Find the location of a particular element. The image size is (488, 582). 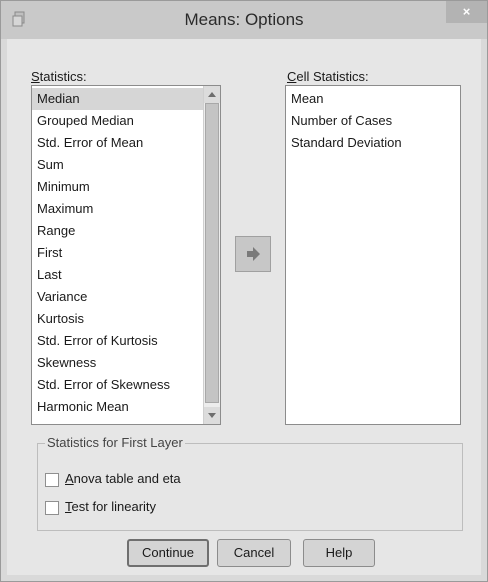

statistics-list-item: Maximum is located at coordinates (117, 209).